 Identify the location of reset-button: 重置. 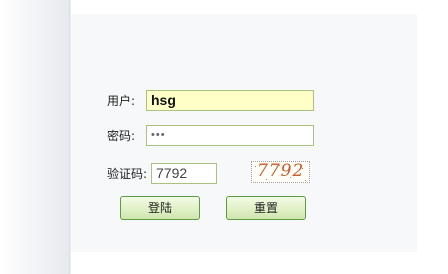
(266, 208).